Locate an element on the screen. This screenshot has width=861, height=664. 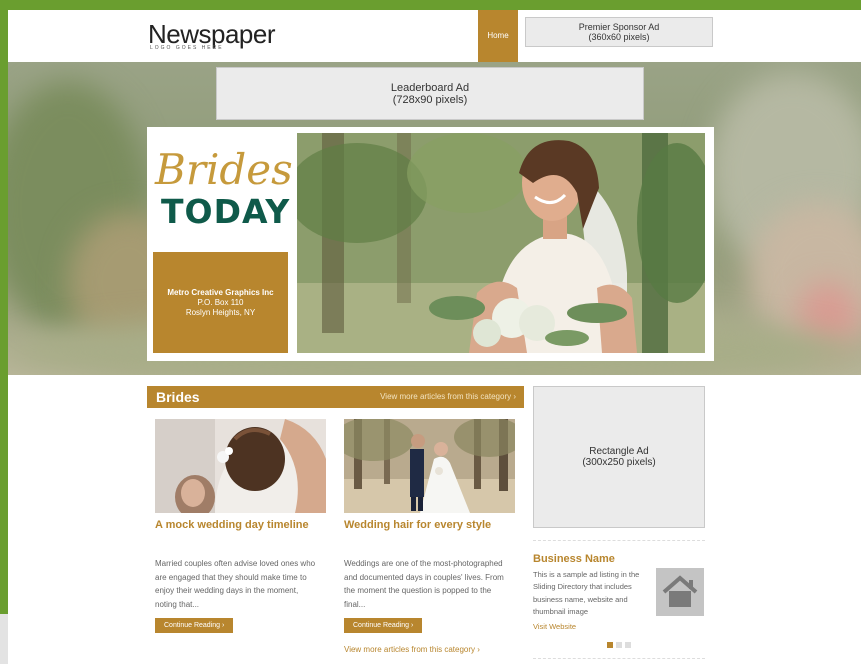
leaderboard-ad-title: Leaderboard Ad is located at coordinates (430, 87).